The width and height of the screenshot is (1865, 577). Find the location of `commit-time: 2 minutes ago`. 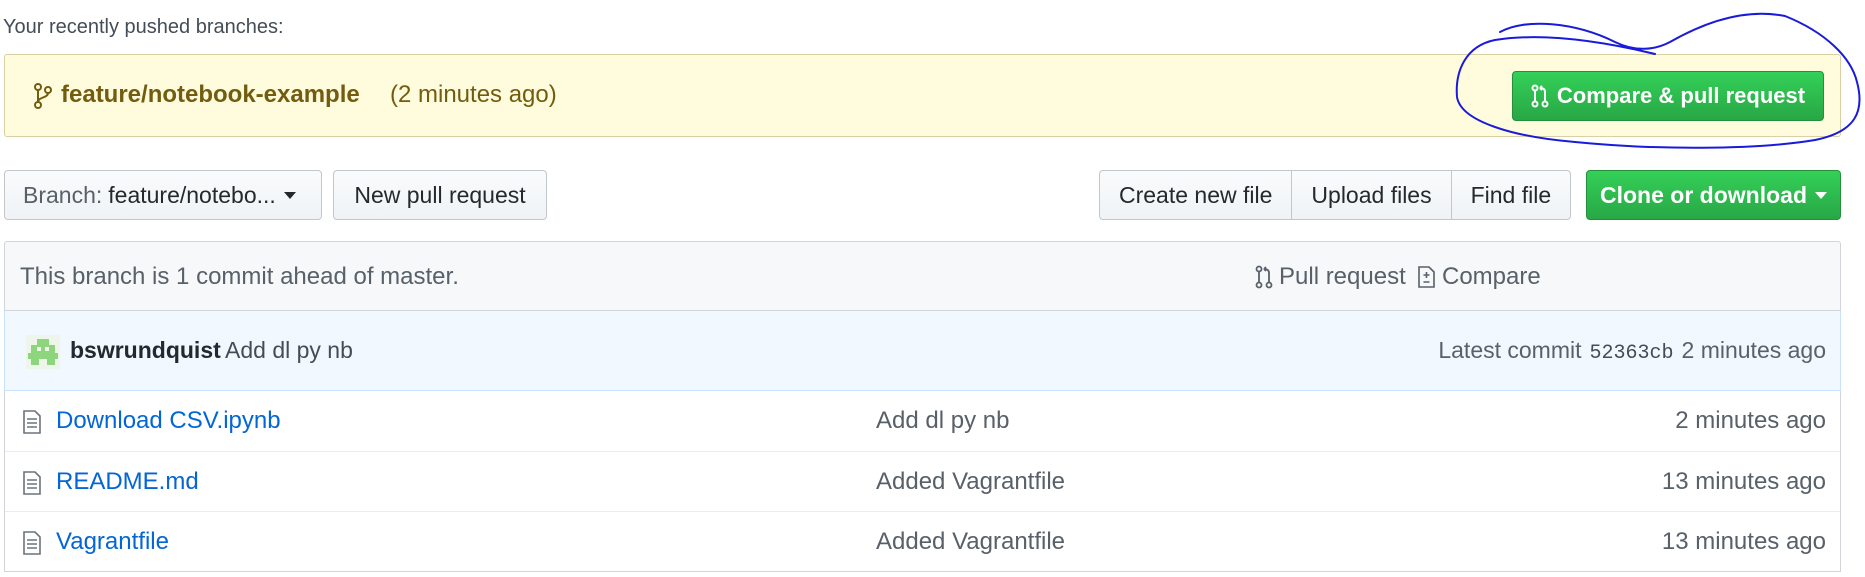

commit-time: 2 minutes ago is located at coordinates (1753, 350).